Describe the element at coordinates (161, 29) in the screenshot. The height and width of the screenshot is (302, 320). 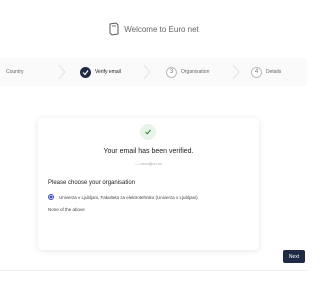
I see `page-title: Welcome to Euro net` at that location.